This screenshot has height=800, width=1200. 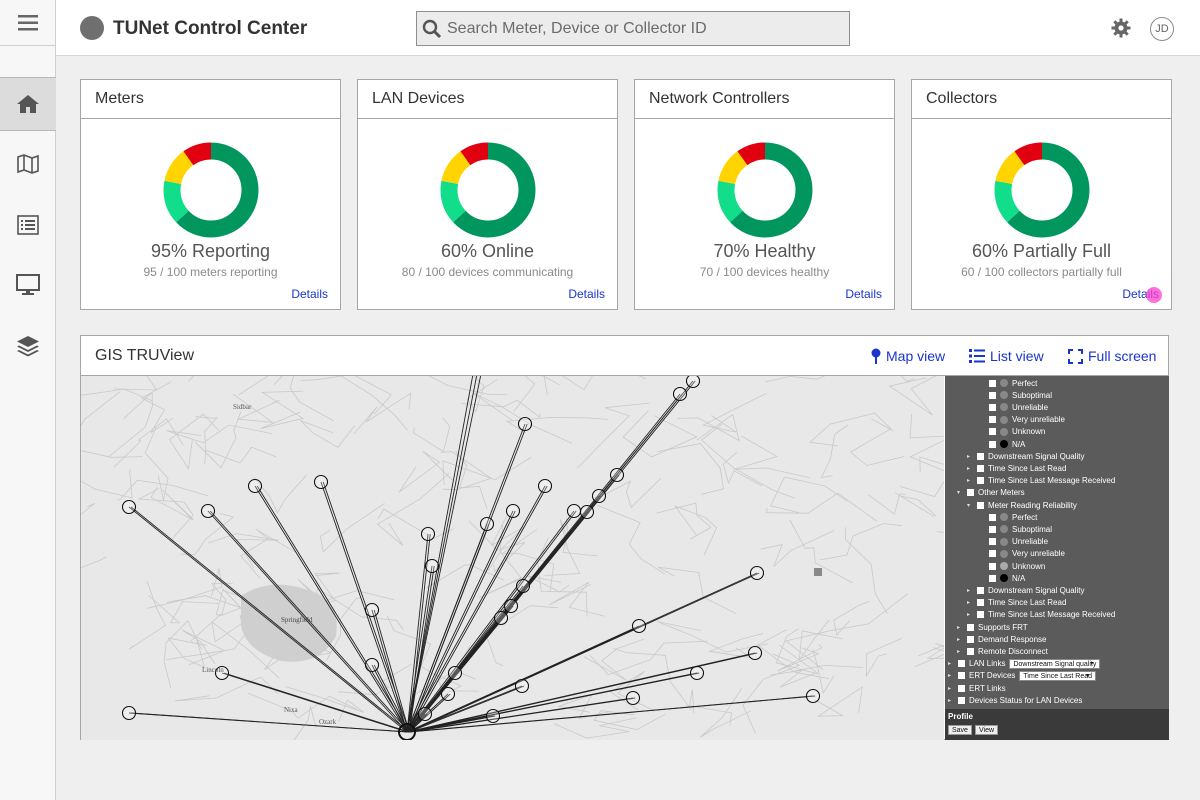 I want to click on legend-row: ▸ Remote Disconnect, so click(x=1002, y=651).